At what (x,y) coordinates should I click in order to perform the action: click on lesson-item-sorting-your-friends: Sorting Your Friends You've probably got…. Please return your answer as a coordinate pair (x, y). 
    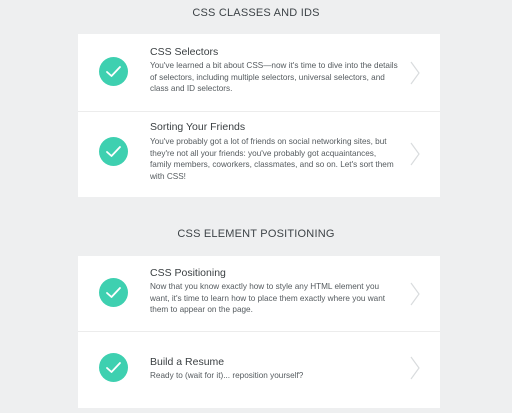
    Looking at the image, I should click on (259, 154).